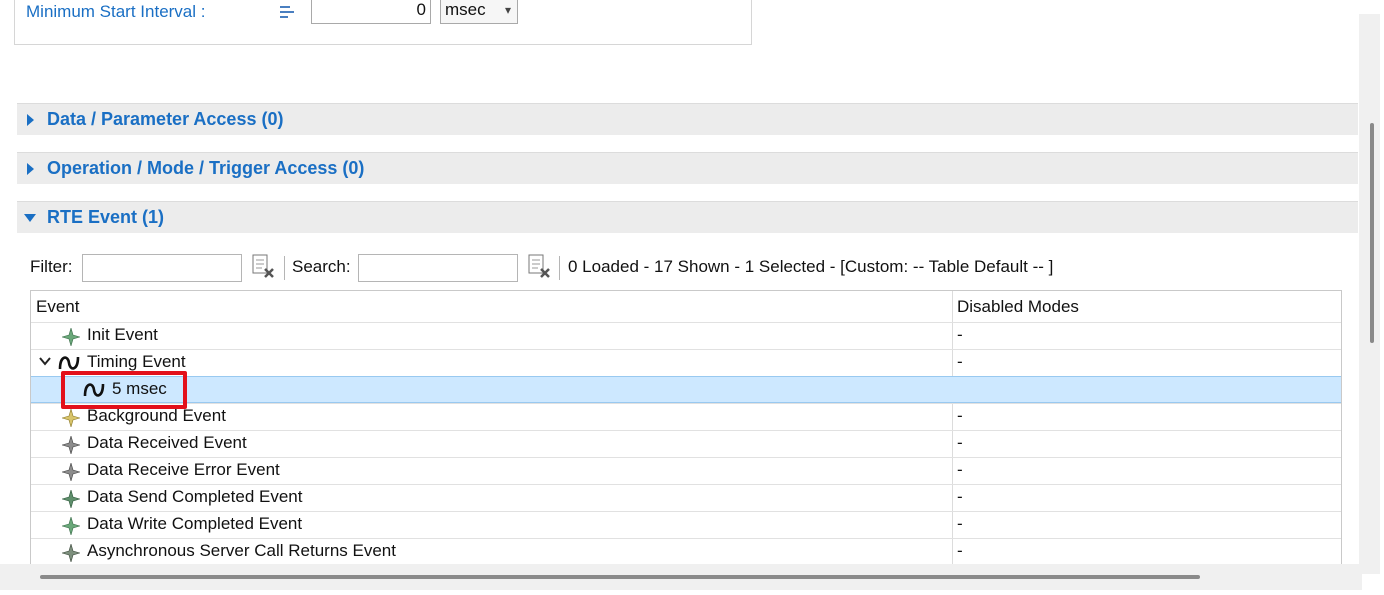 The image size is (1384, 595). What do you see at coordinates (687, 168) in the screenshot?
I see `section-operation-access: Operation / Mode / Trigger Access (0)` at bounding box center [687, 168].